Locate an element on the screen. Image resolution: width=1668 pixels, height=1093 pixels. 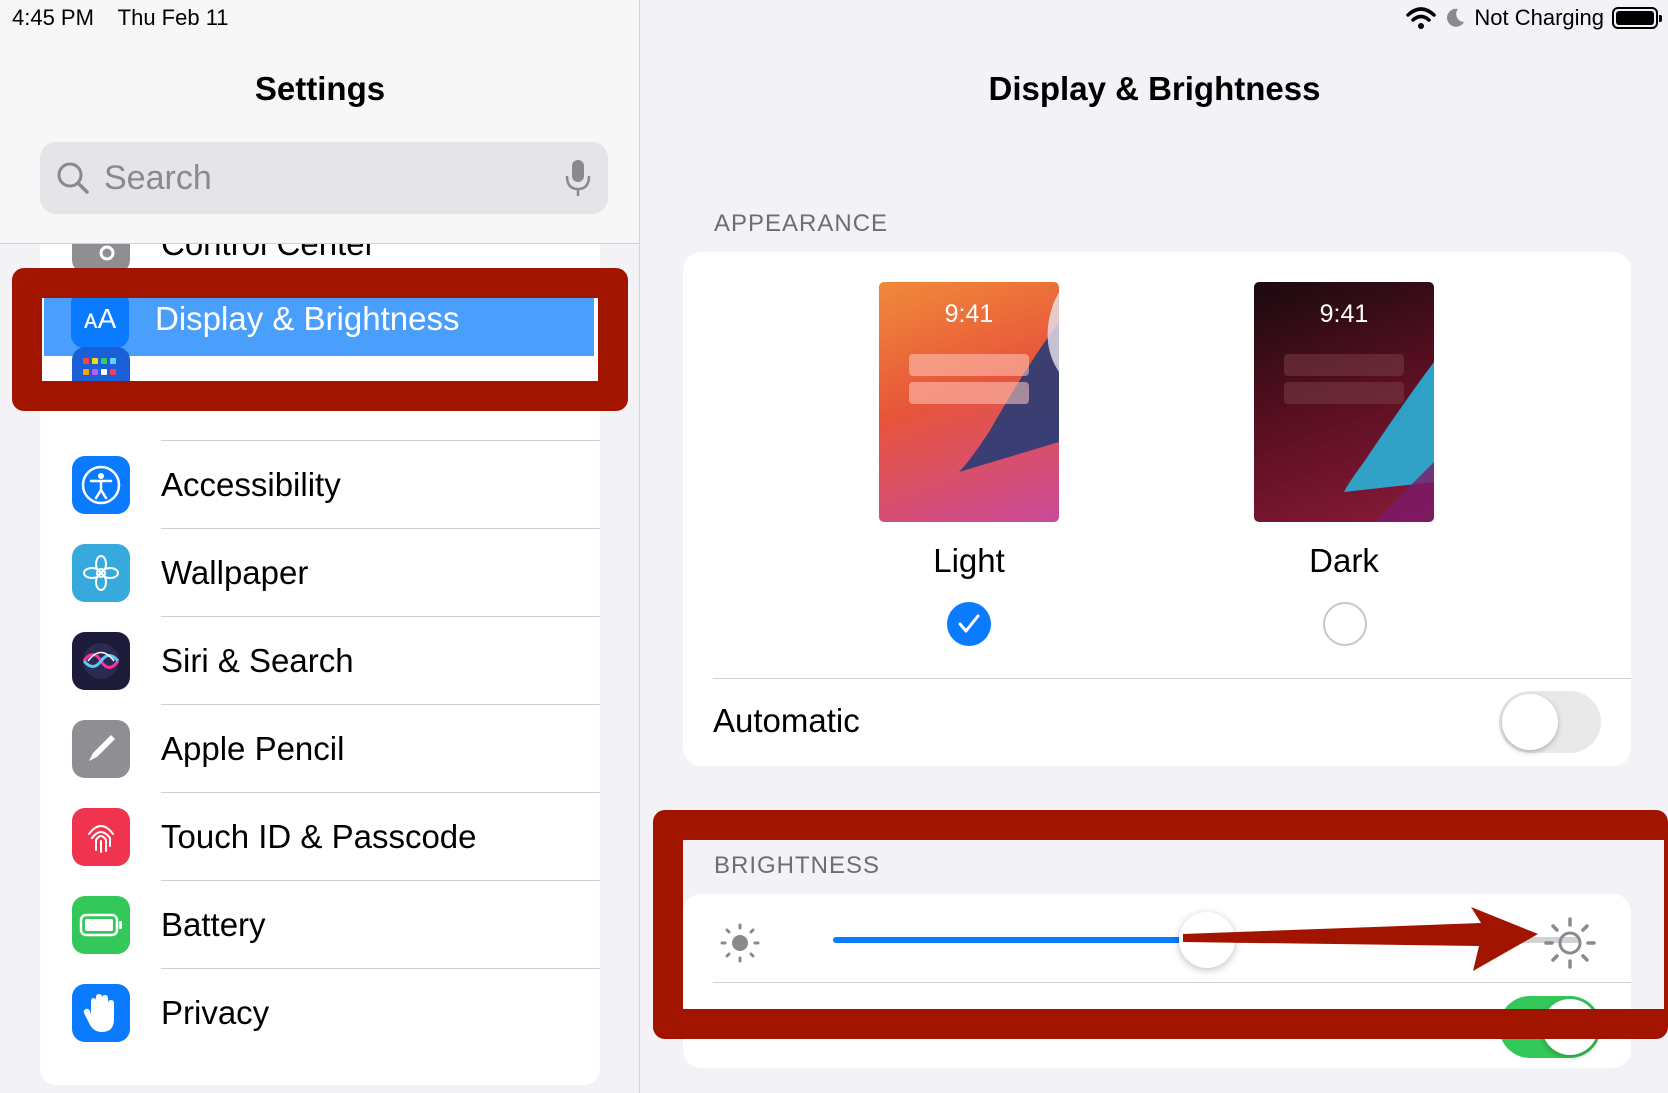
sidebar-item-touch-id: Touch ID & Passcode is located at coordinates (320, 837).